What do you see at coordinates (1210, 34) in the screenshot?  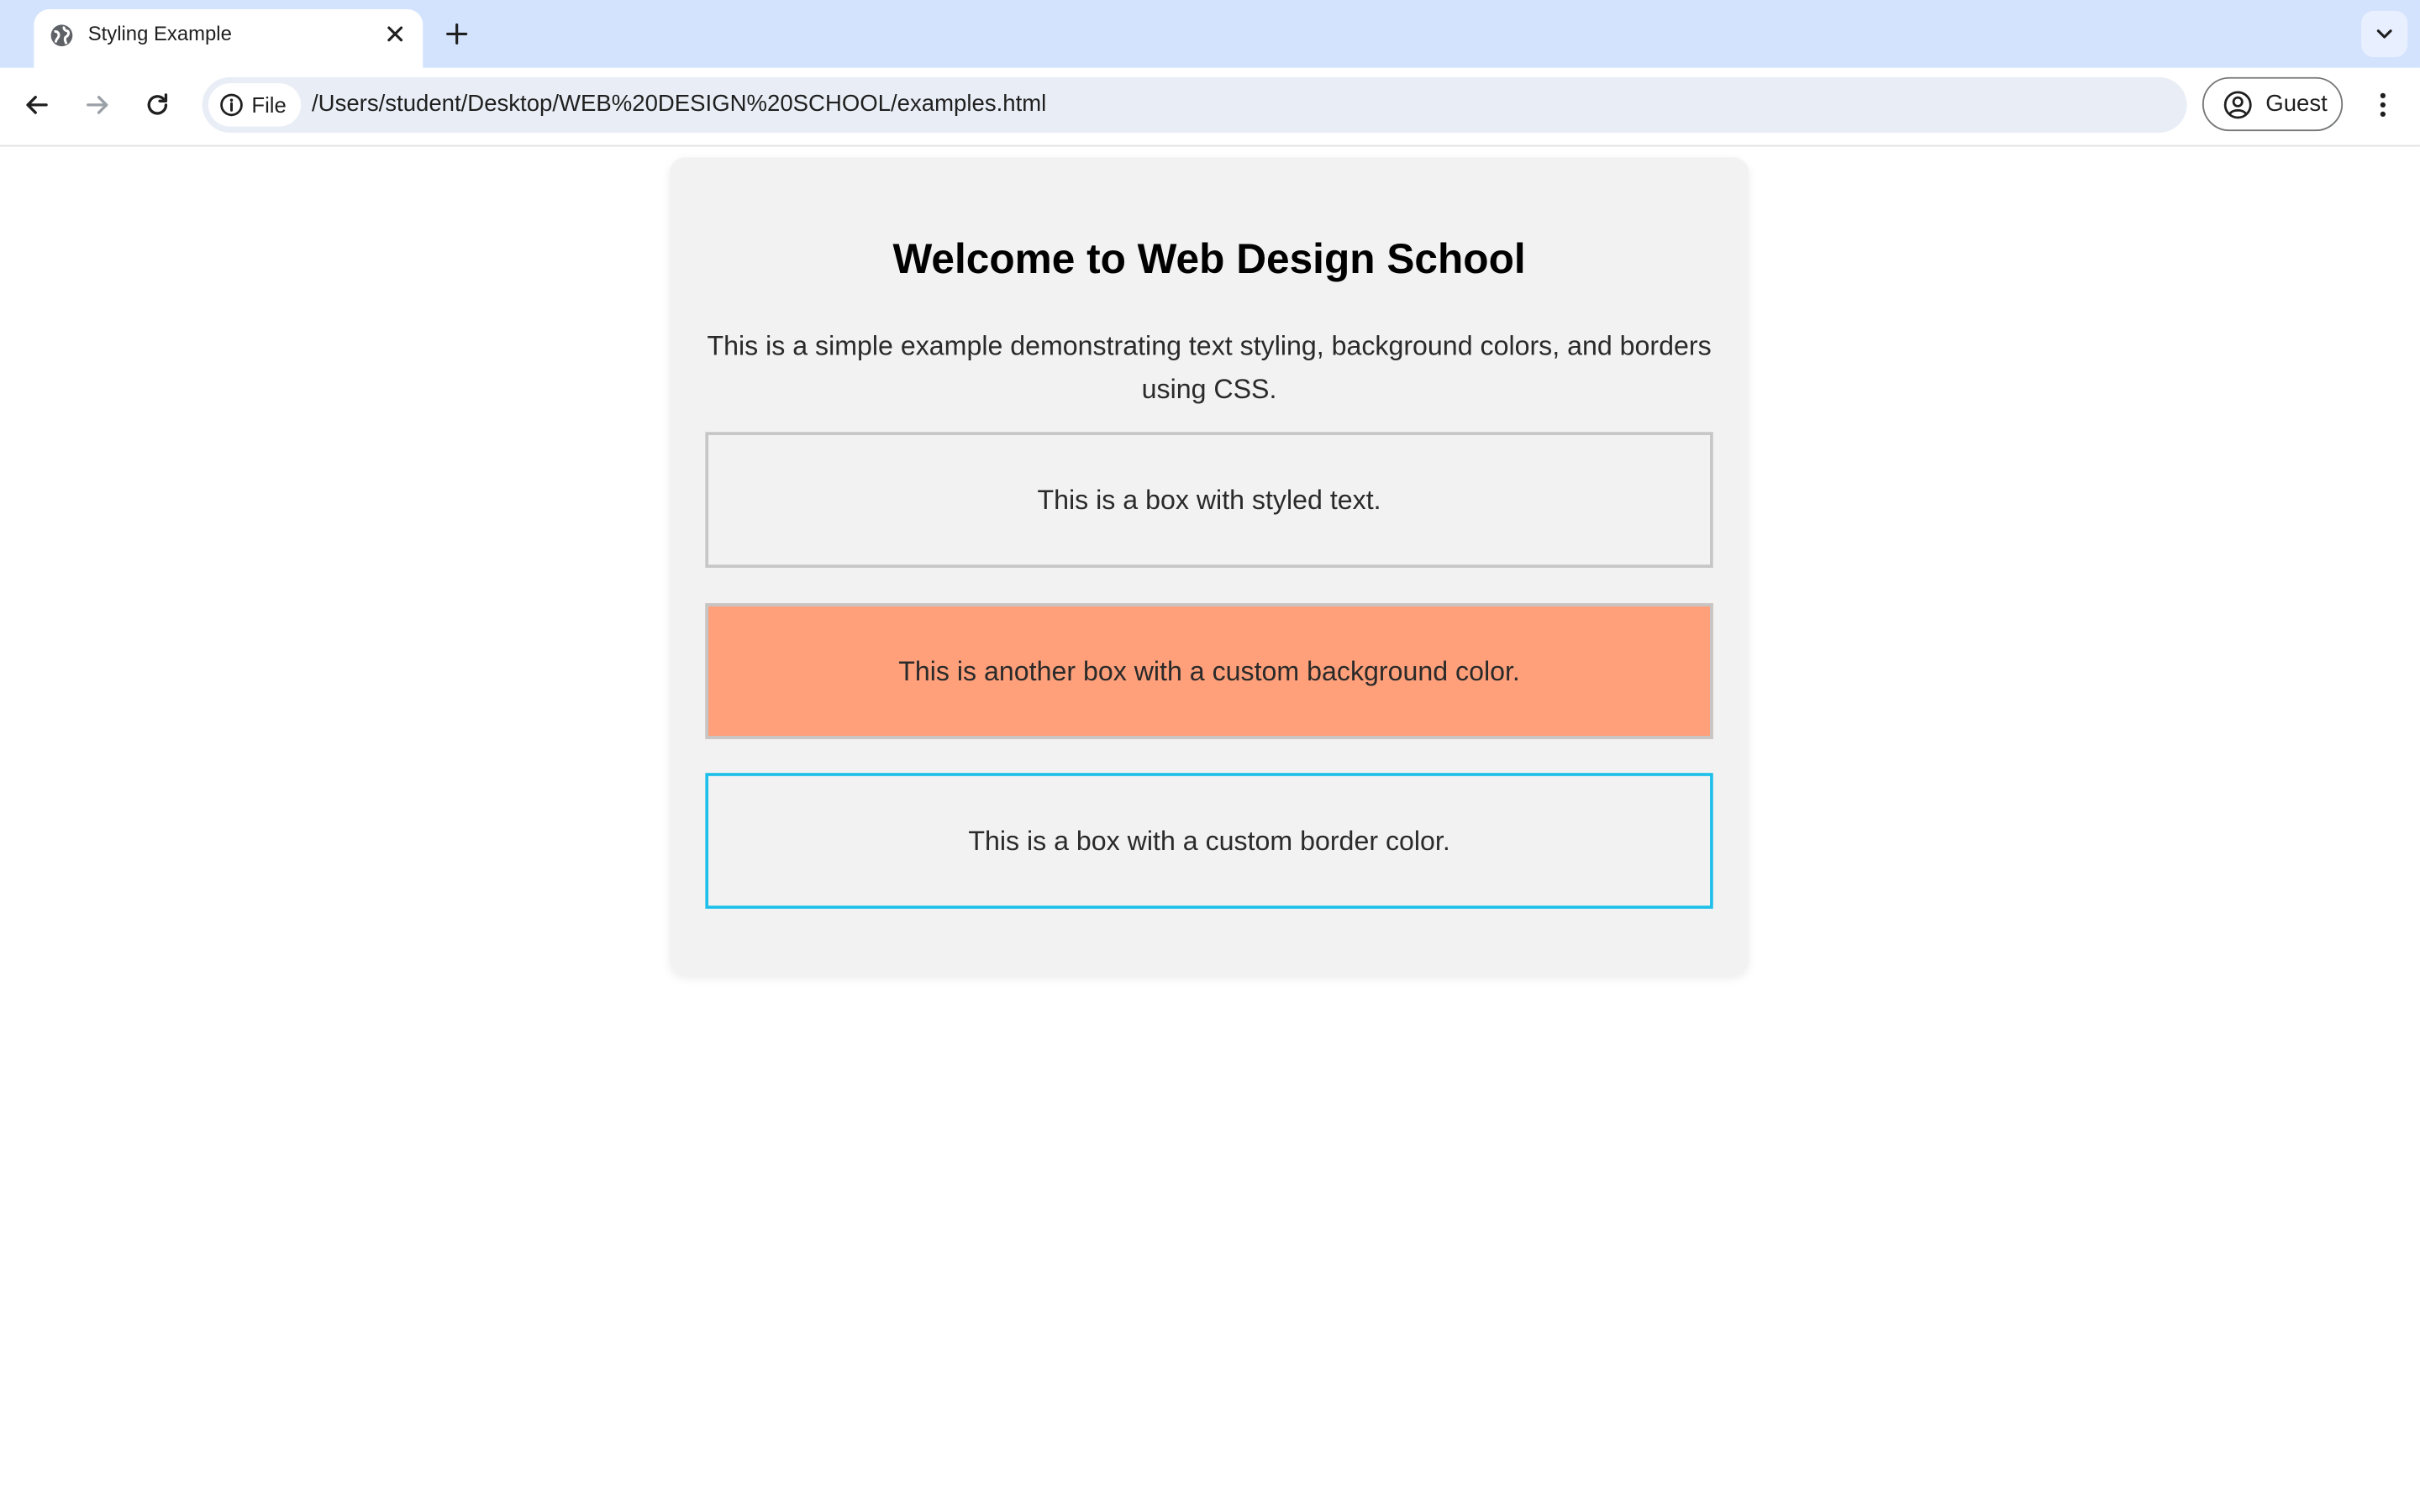 I see `tab-strip: Styling Example` at bounding box center [1210, 34].